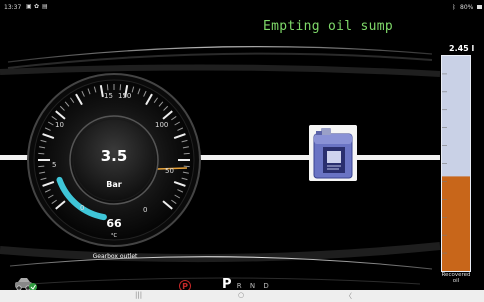 The width and height of the screenshot is (484, 302). Describe the element at coordinates (454, 7) in the screenshot. I see `bluetooth-icon: ᛒ` at that location.